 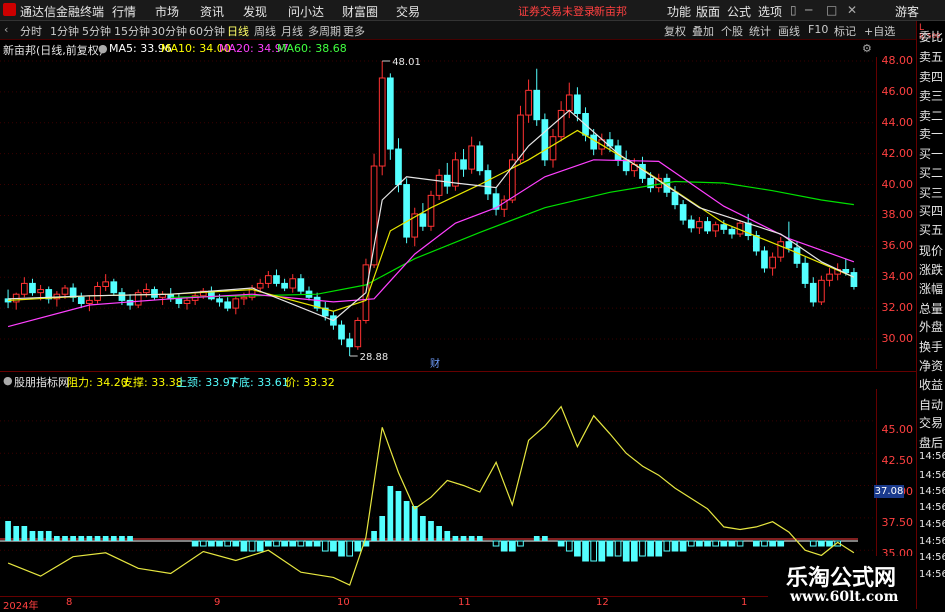 What do you see at coordinates (841, 578) in the screenshot?
I see `watermark-text: 乐淘公式网` at bounding box center [841, 578].